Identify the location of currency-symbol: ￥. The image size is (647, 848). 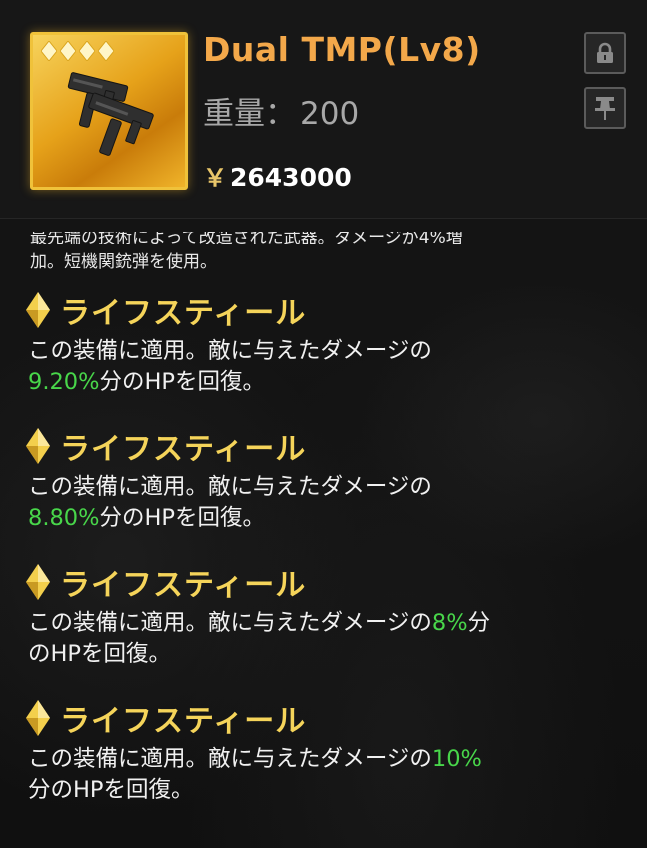
(215, 178).